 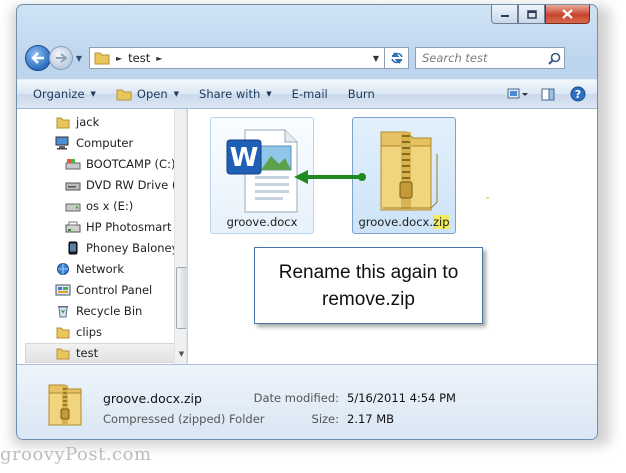 I want to click on back-button, so click(x=38, y=58).